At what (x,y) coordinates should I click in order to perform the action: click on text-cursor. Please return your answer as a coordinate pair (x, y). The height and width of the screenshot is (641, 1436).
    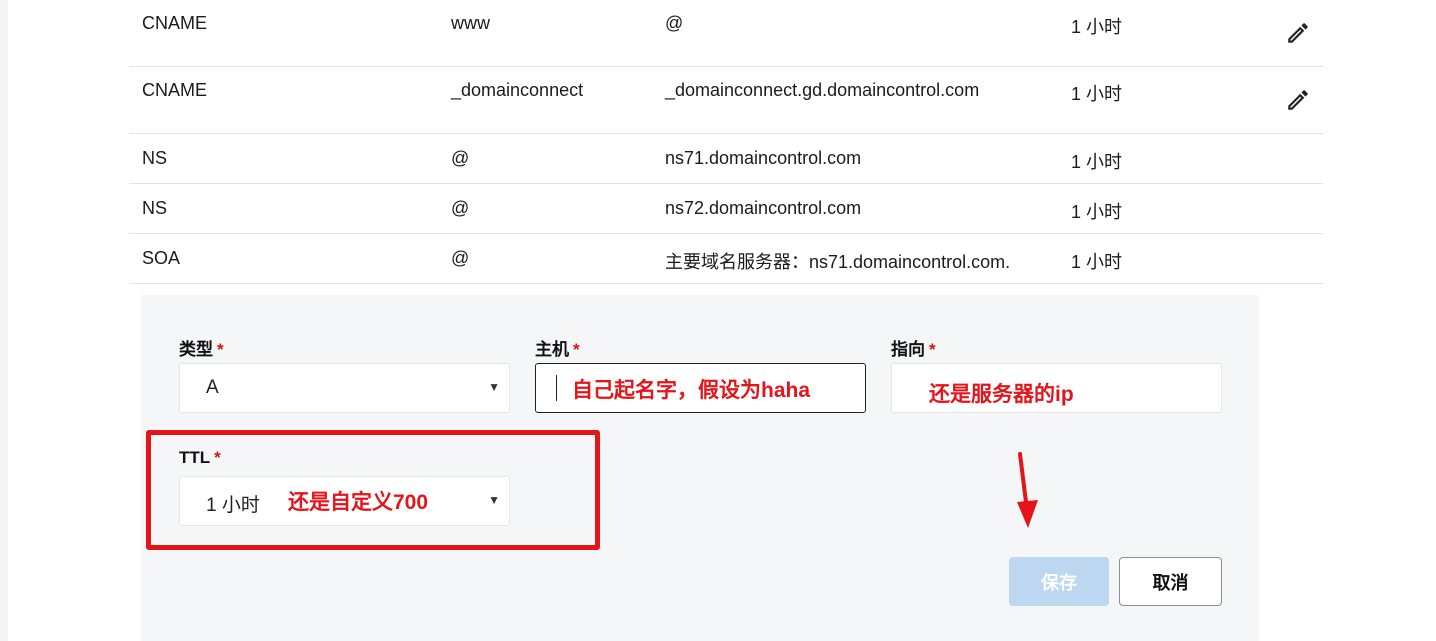
    Looking at the image, I should click on (556, 388).